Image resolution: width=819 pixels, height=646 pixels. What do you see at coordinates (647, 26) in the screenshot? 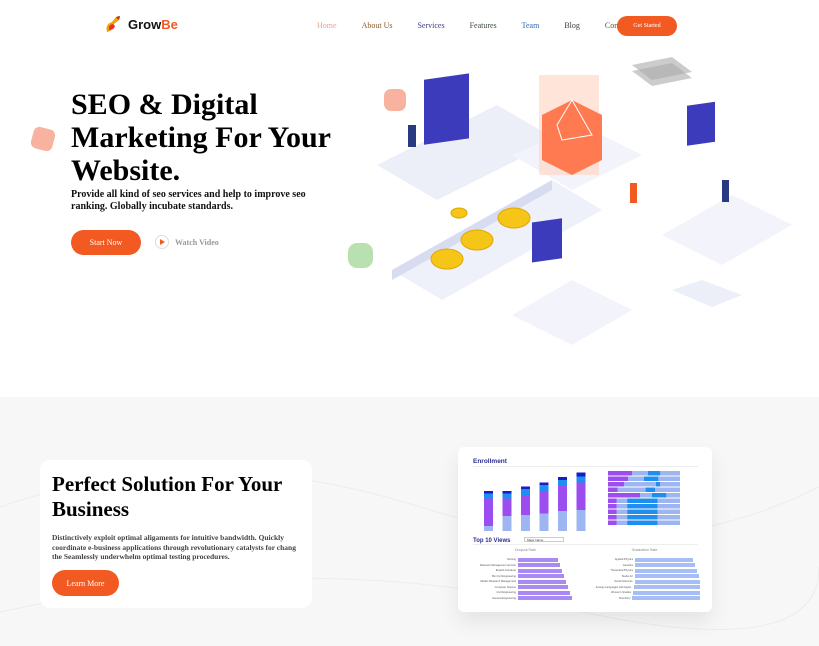
I see `get-started-button: Get Started` at bounding box center [647, 26].